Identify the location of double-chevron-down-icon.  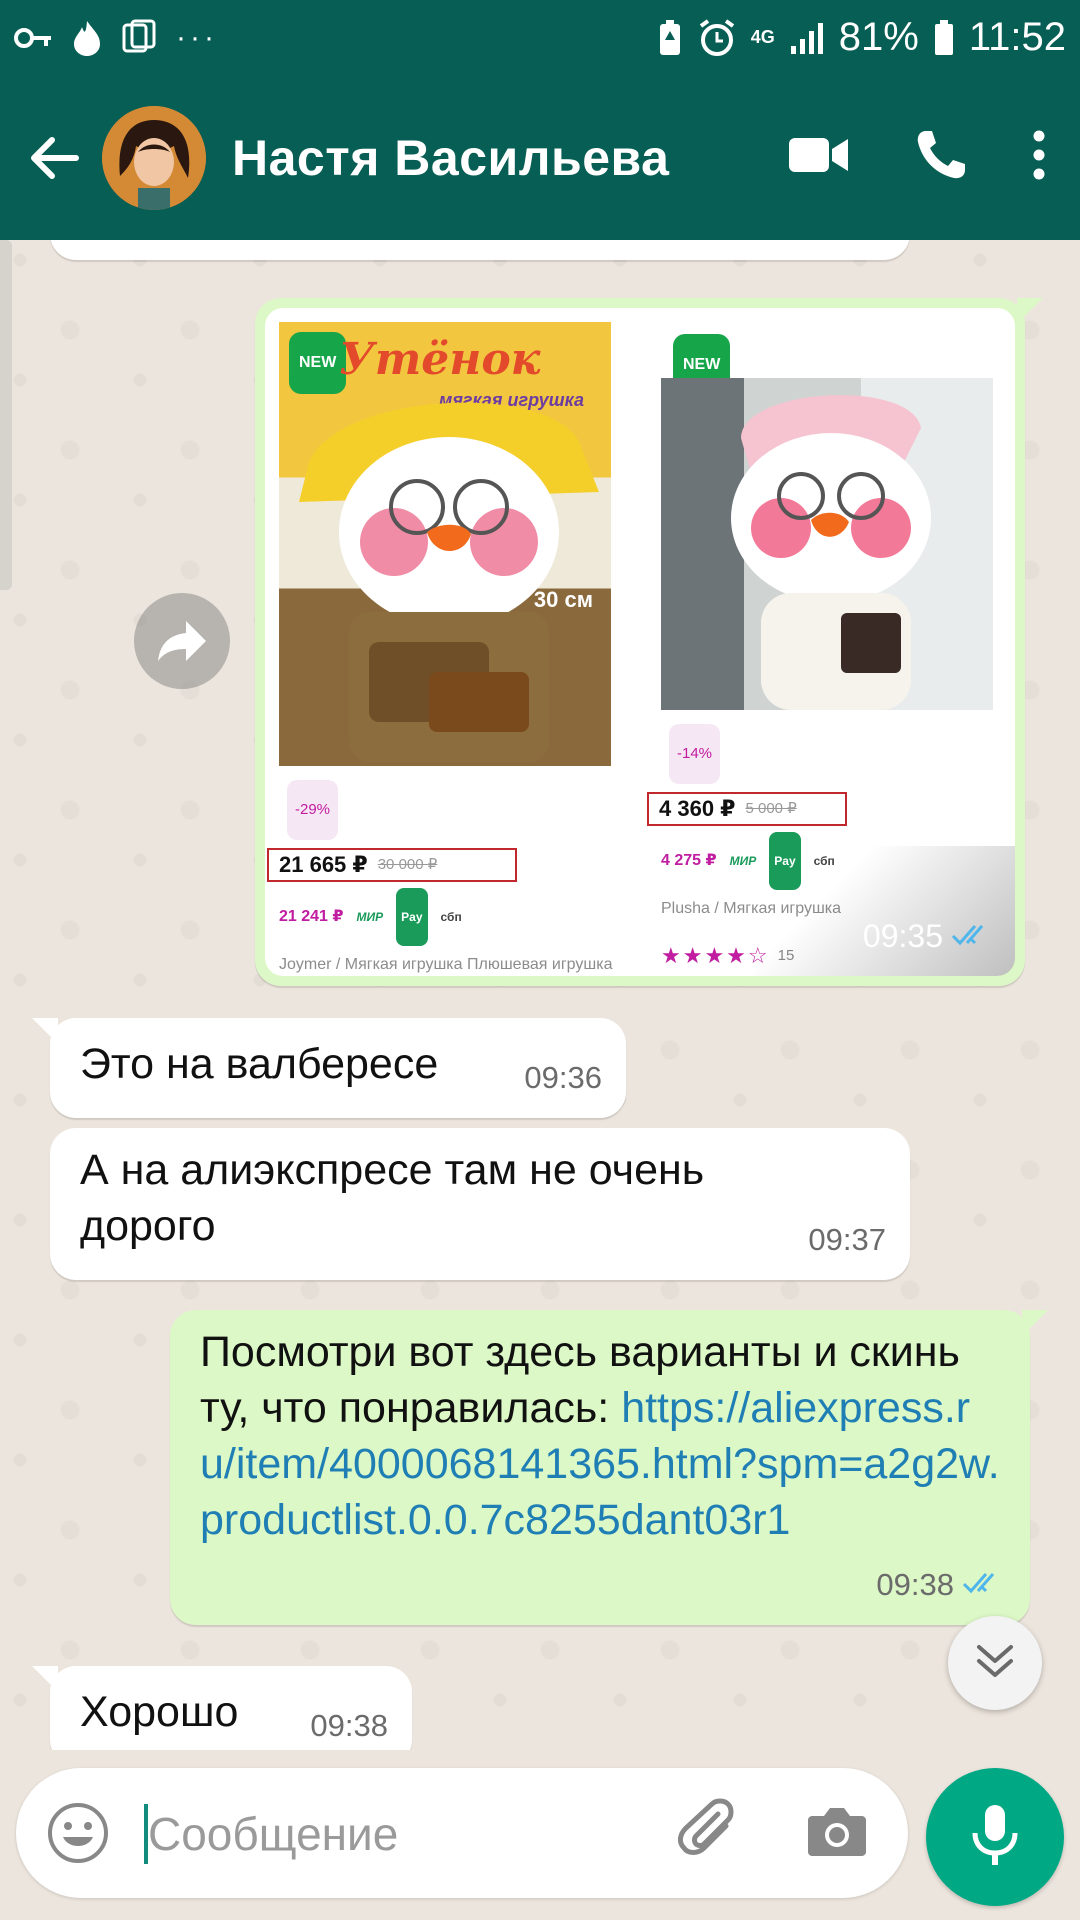
(995, 1663).